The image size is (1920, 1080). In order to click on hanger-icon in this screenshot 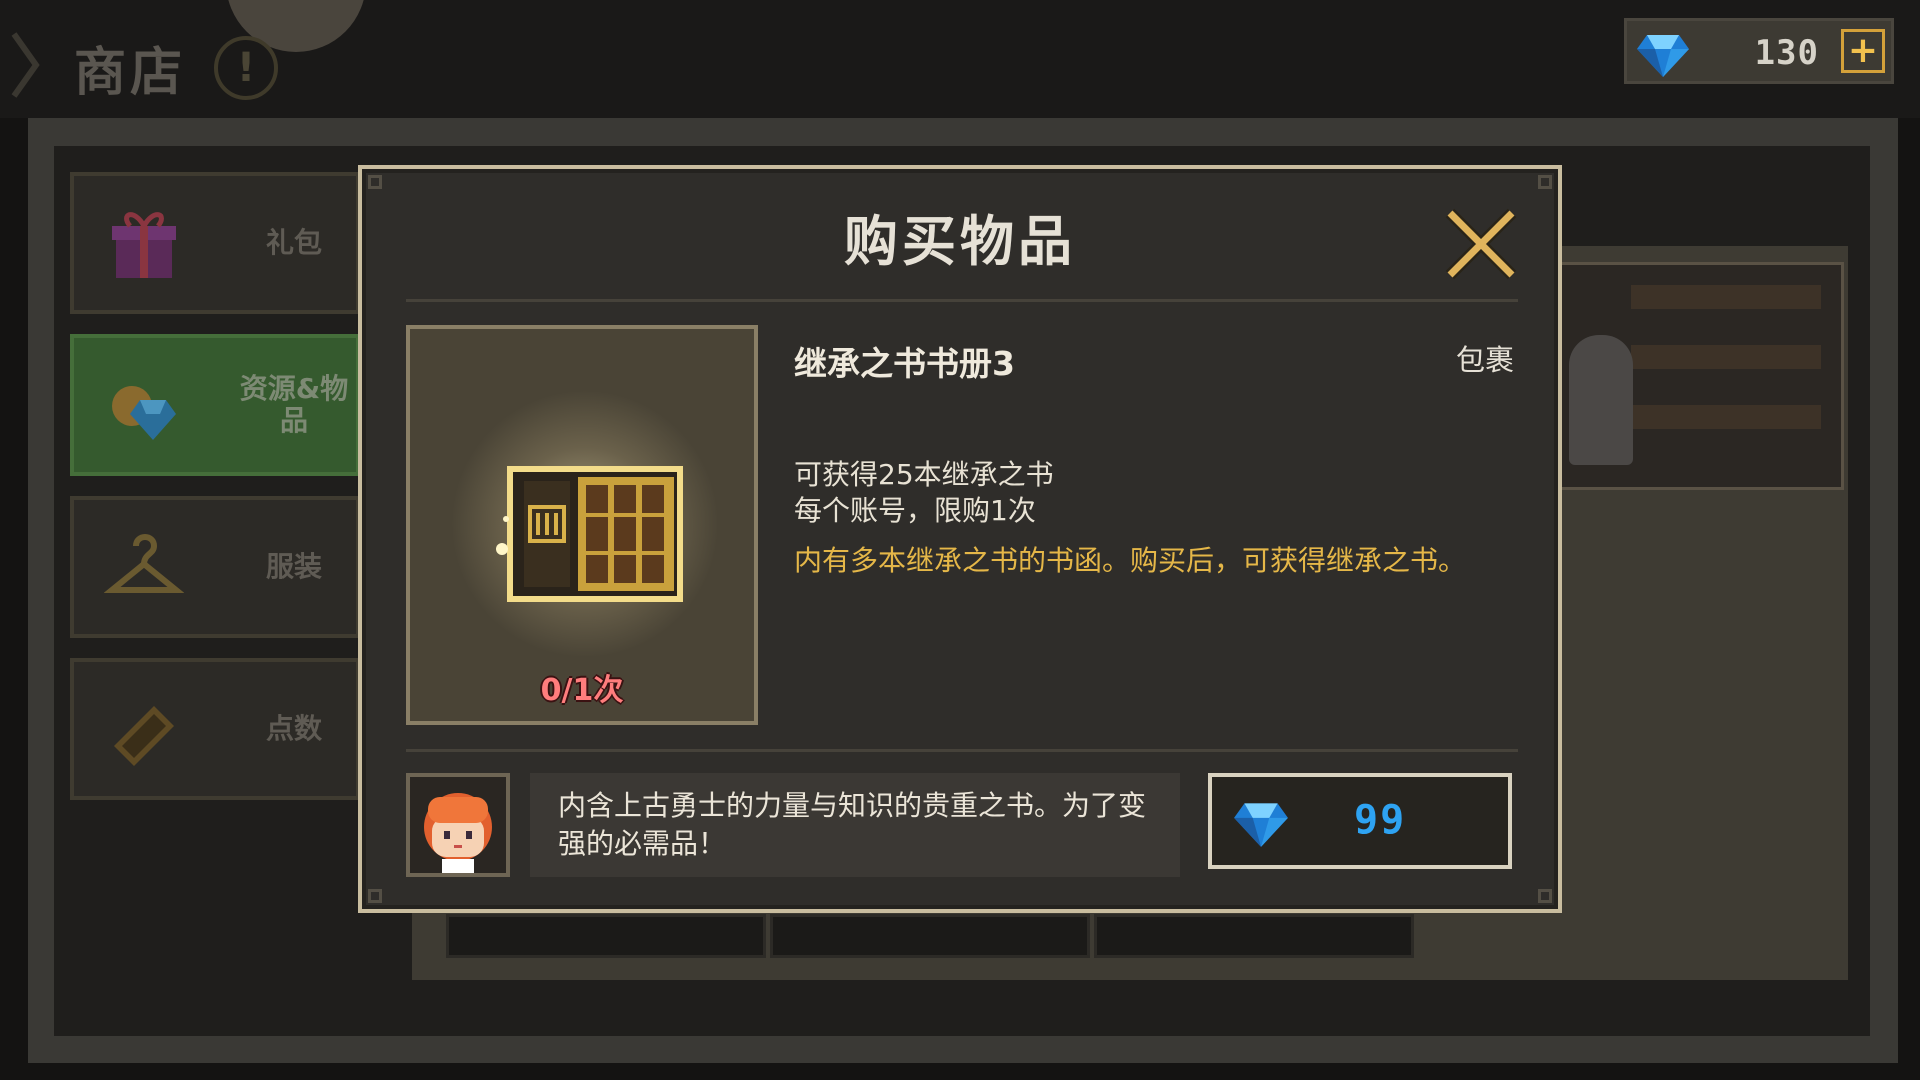, I will do `click(144, 563)`.